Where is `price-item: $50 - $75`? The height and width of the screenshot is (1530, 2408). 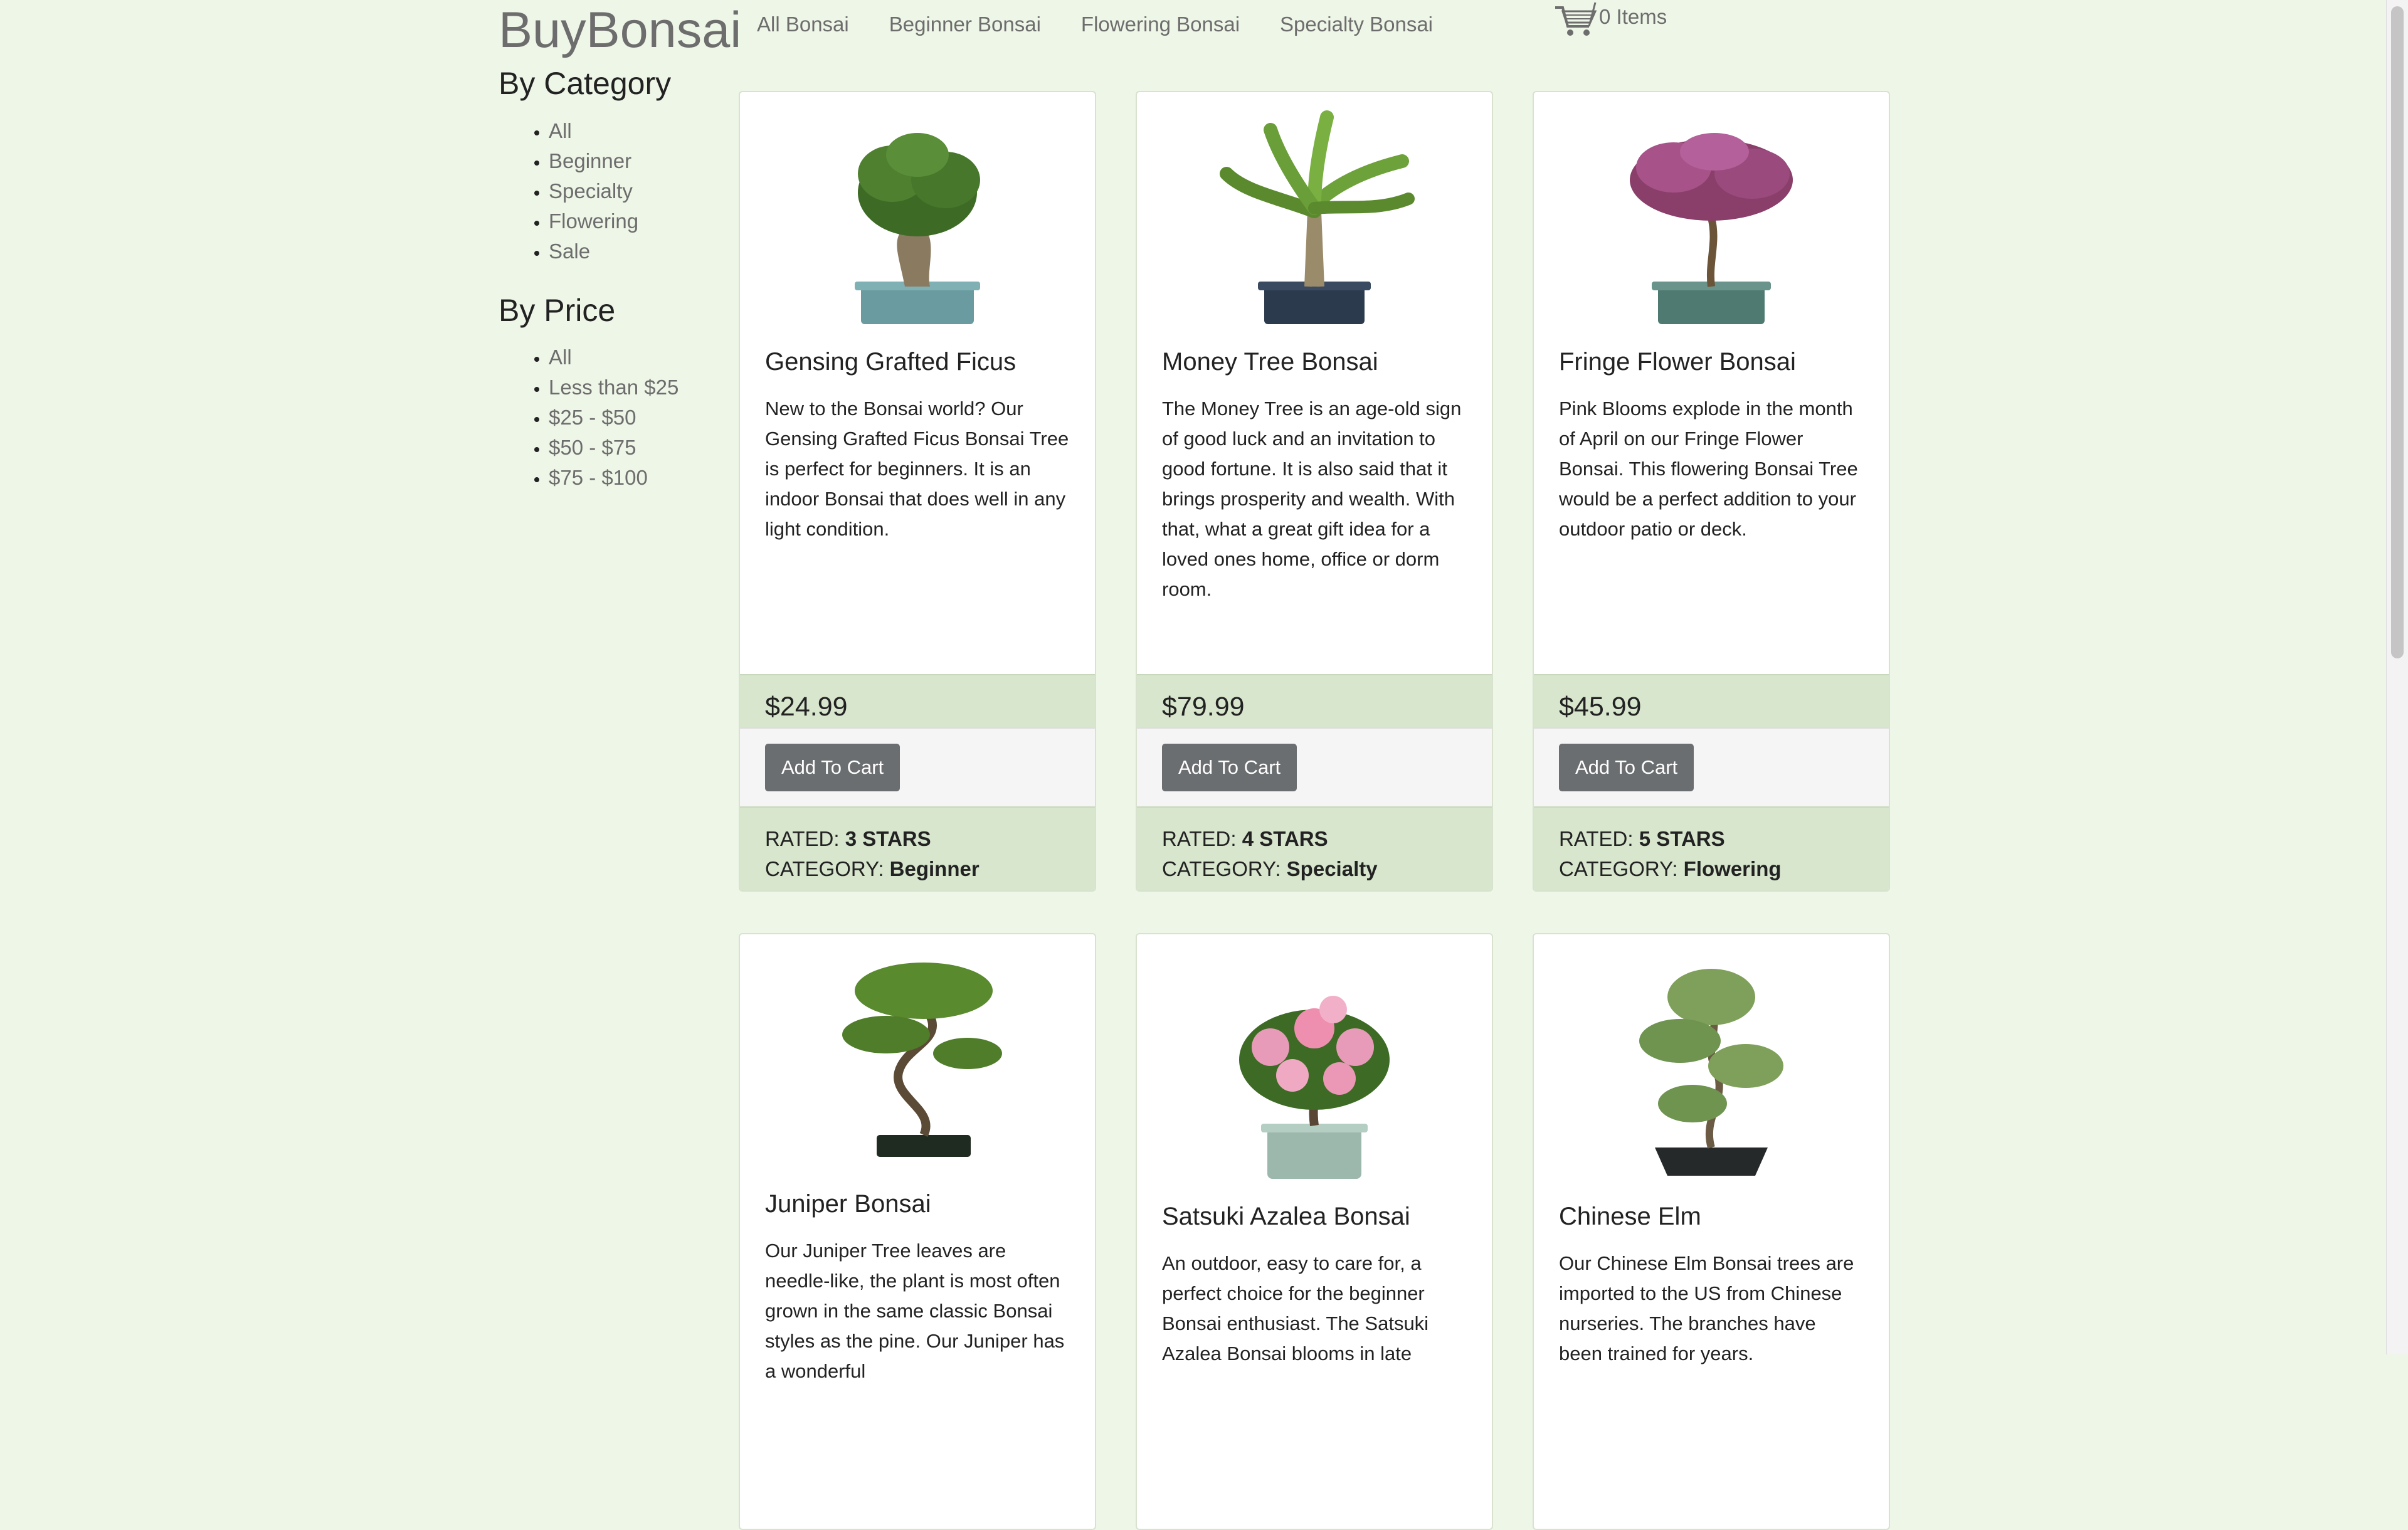
price-item: $50 - $75 is located at coordinates (636, 448).